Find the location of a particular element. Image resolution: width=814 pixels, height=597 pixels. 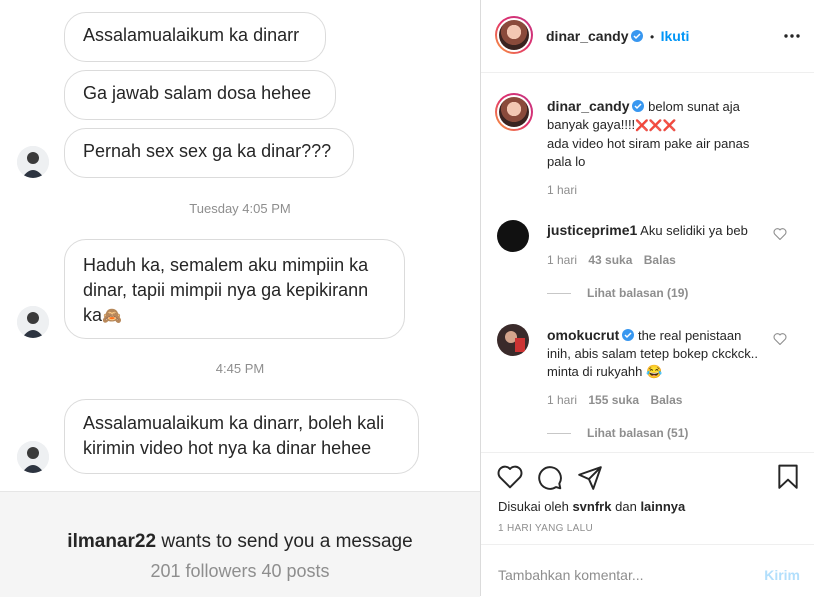

message-bubble: Assalamualaikum ka dinarr is located at coordinates (195, 37).